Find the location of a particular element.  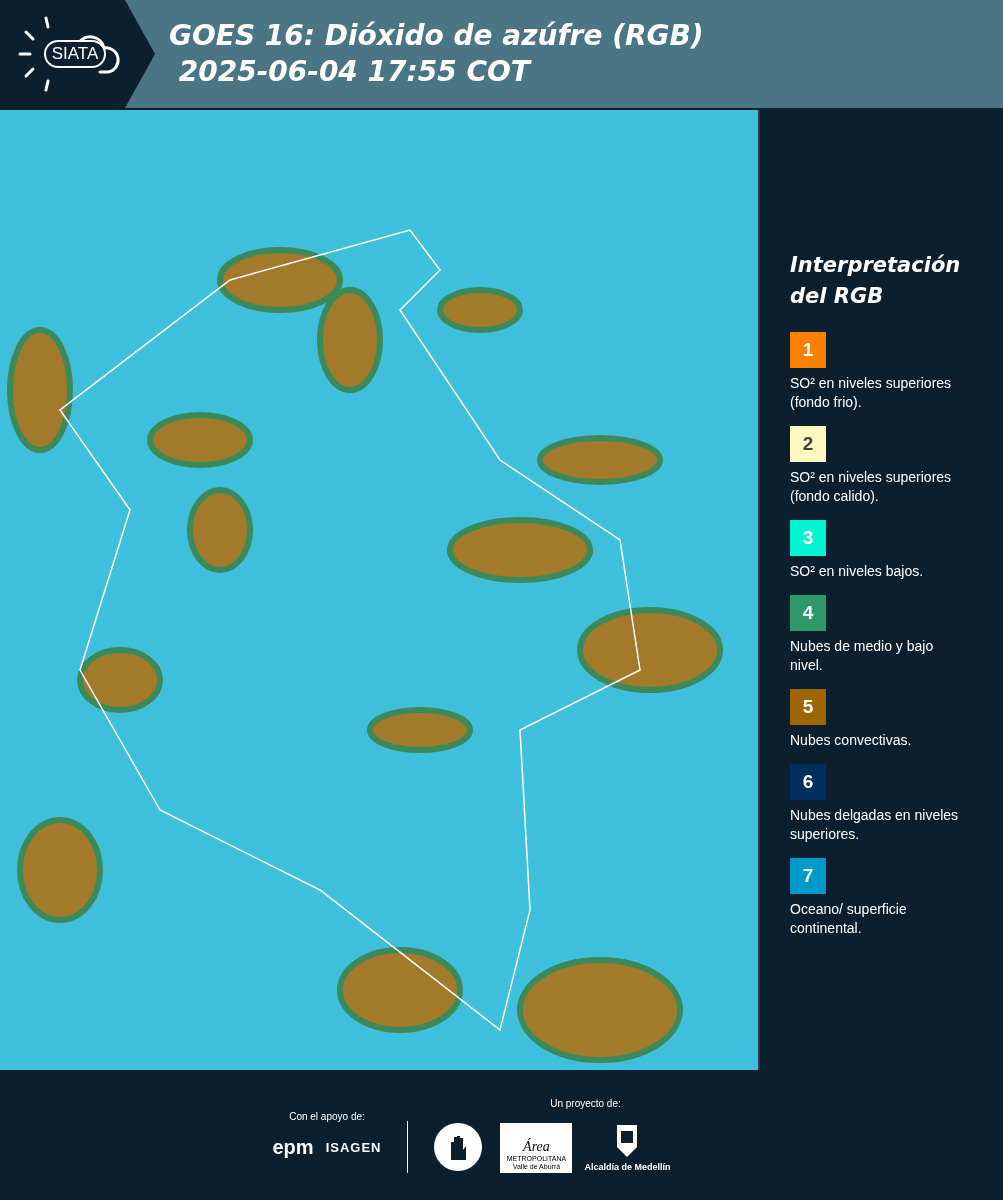

legend-description: SO² en niveles bajos. is located at coordinates (857, 571).